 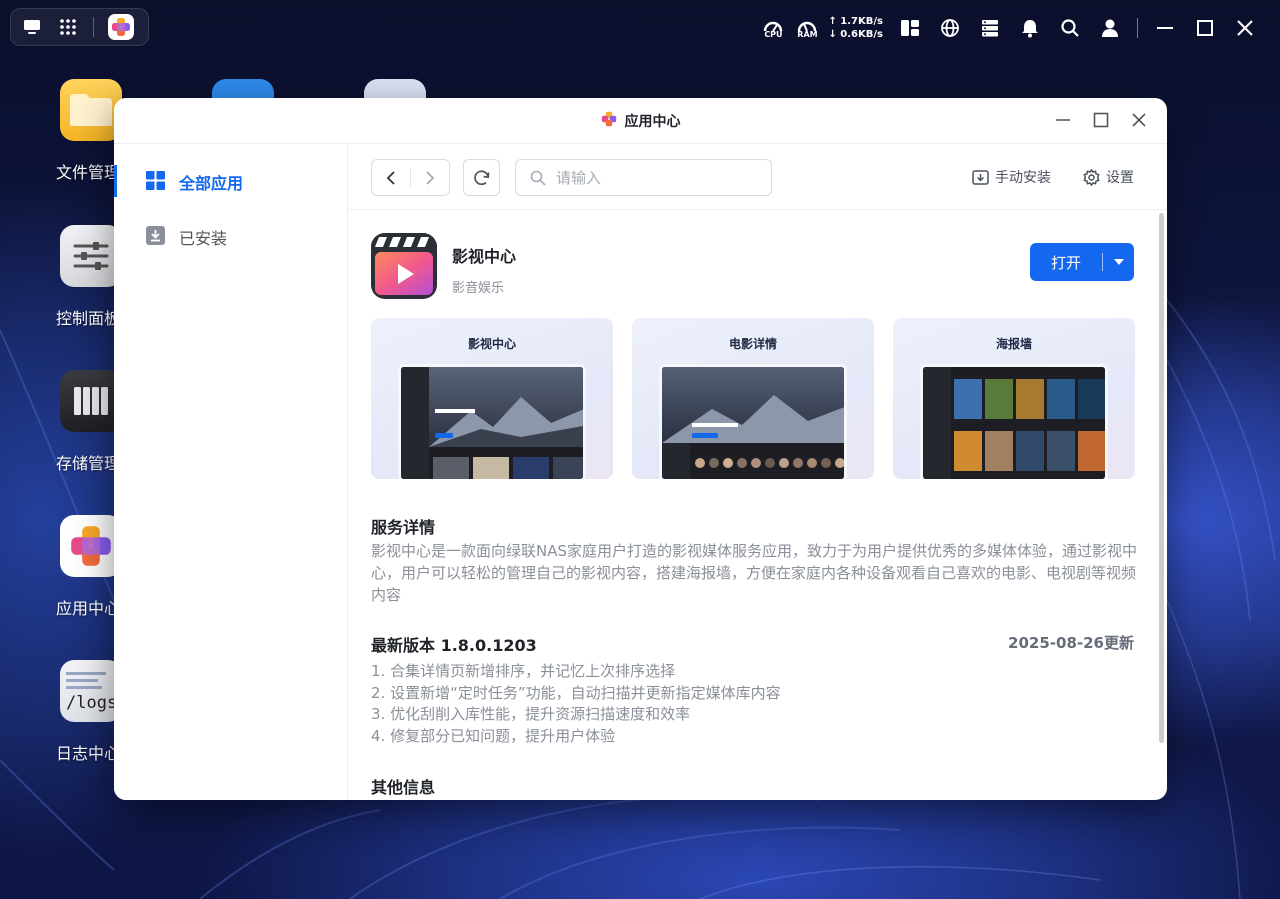 I want to click on release-note-item: 4. 修复部分已知问题，提升用户体验, so click(x=493, y=735).